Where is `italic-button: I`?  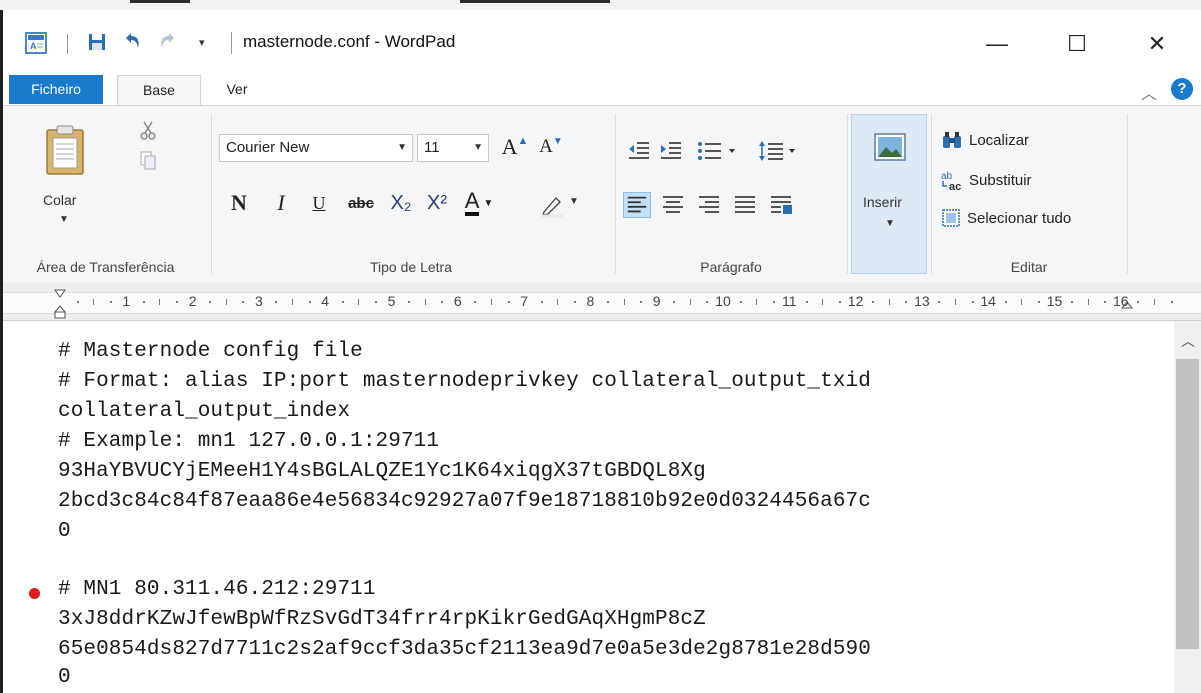
italic-button: I is located at coordinates (281, 203).